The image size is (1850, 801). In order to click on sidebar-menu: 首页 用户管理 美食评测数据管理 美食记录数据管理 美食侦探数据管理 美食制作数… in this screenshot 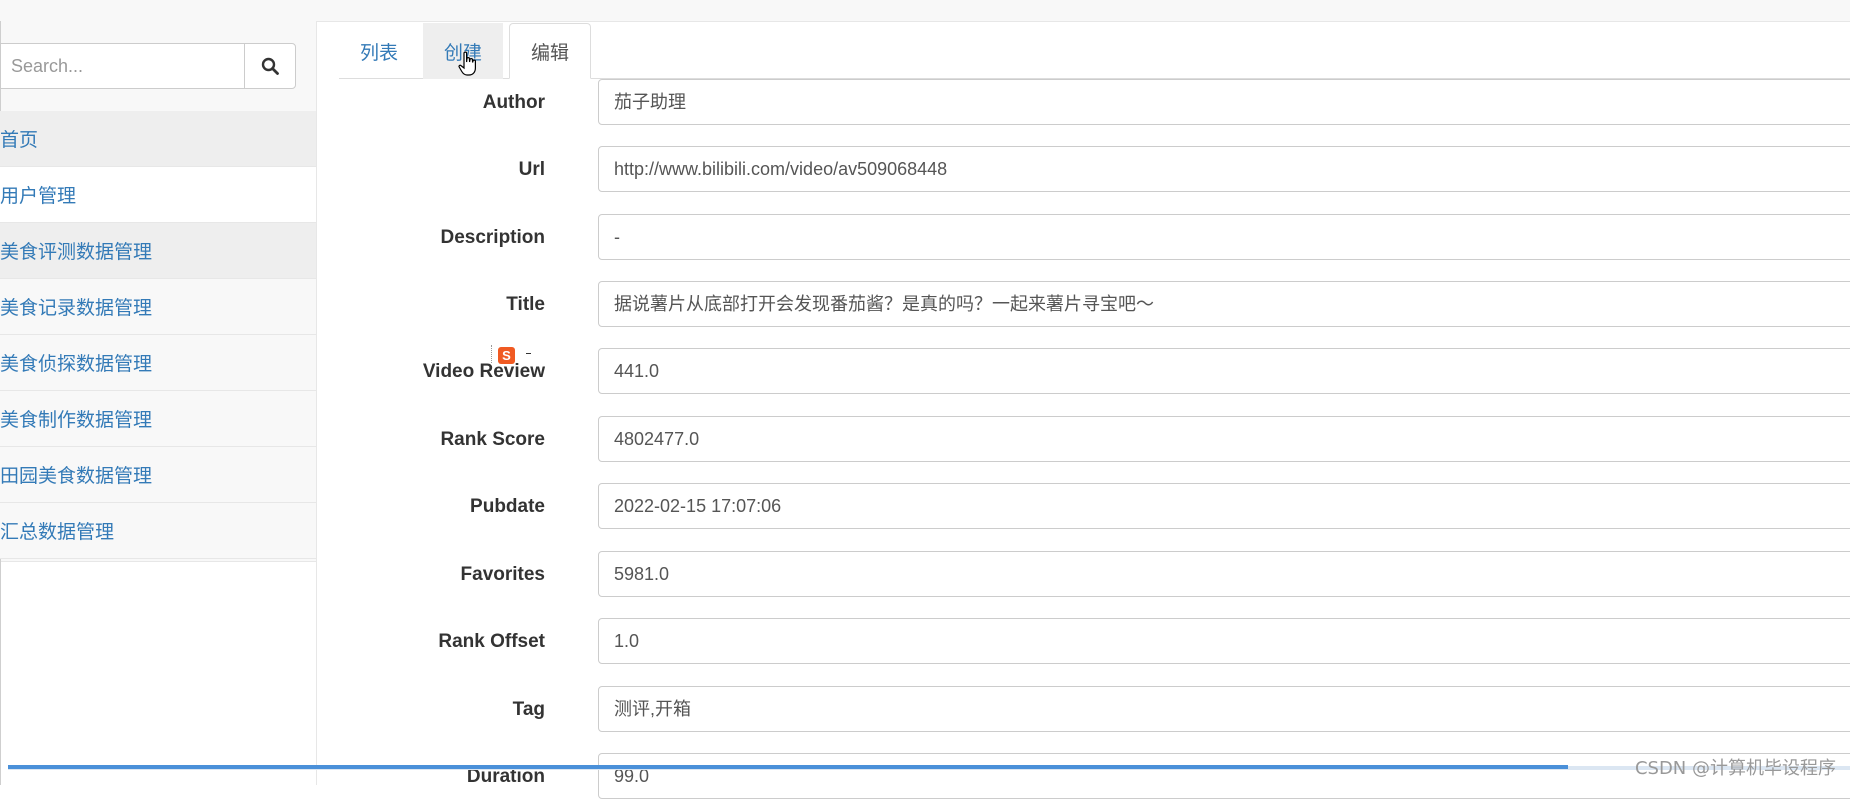, I will do `click(158, 335)`.